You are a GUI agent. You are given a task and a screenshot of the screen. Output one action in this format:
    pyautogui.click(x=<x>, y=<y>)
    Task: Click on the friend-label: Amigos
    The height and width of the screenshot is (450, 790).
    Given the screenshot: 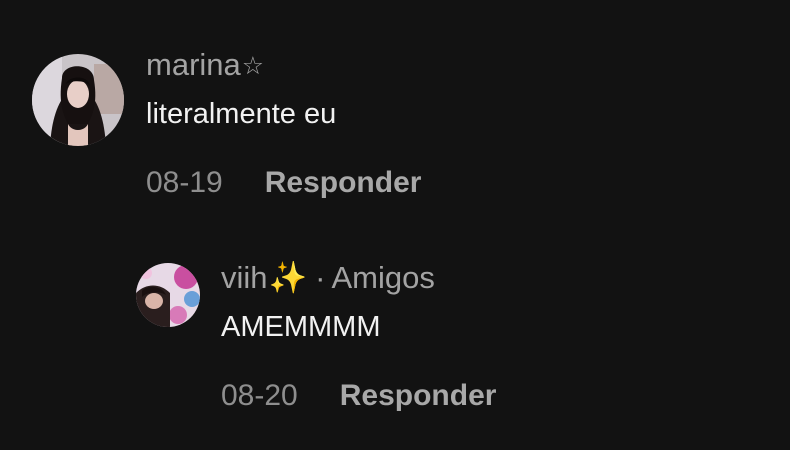 What is the action you would take?
    pyautogui.click(x=383, y=277)
    